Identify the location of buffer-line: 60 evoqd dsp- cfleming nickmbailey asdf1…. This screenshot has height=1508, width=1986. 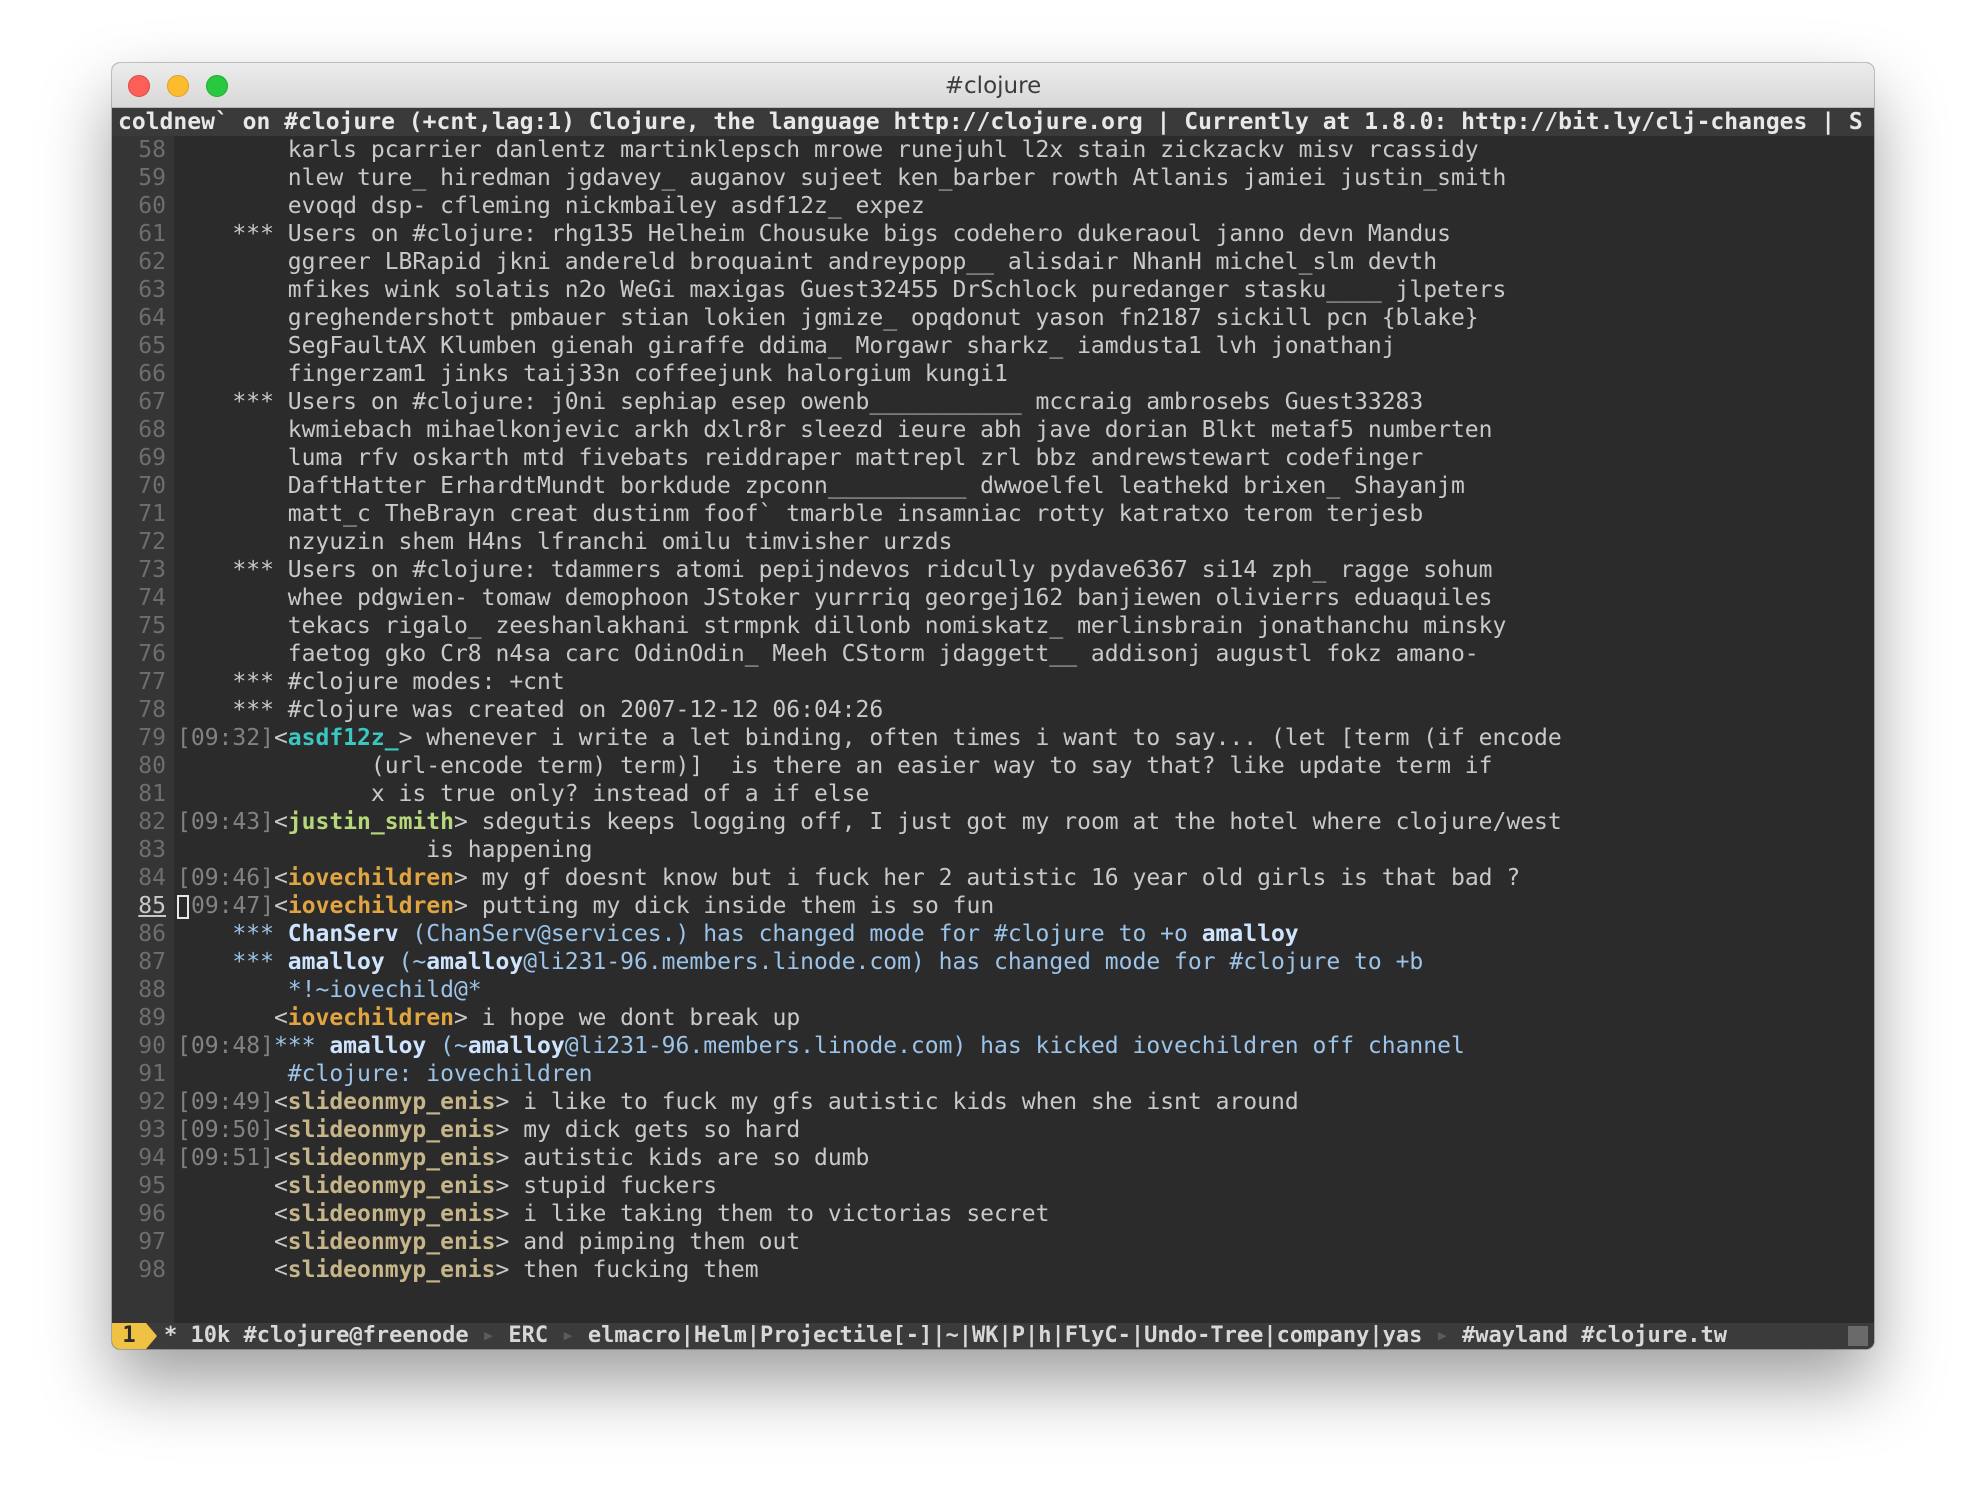
(993, 206).